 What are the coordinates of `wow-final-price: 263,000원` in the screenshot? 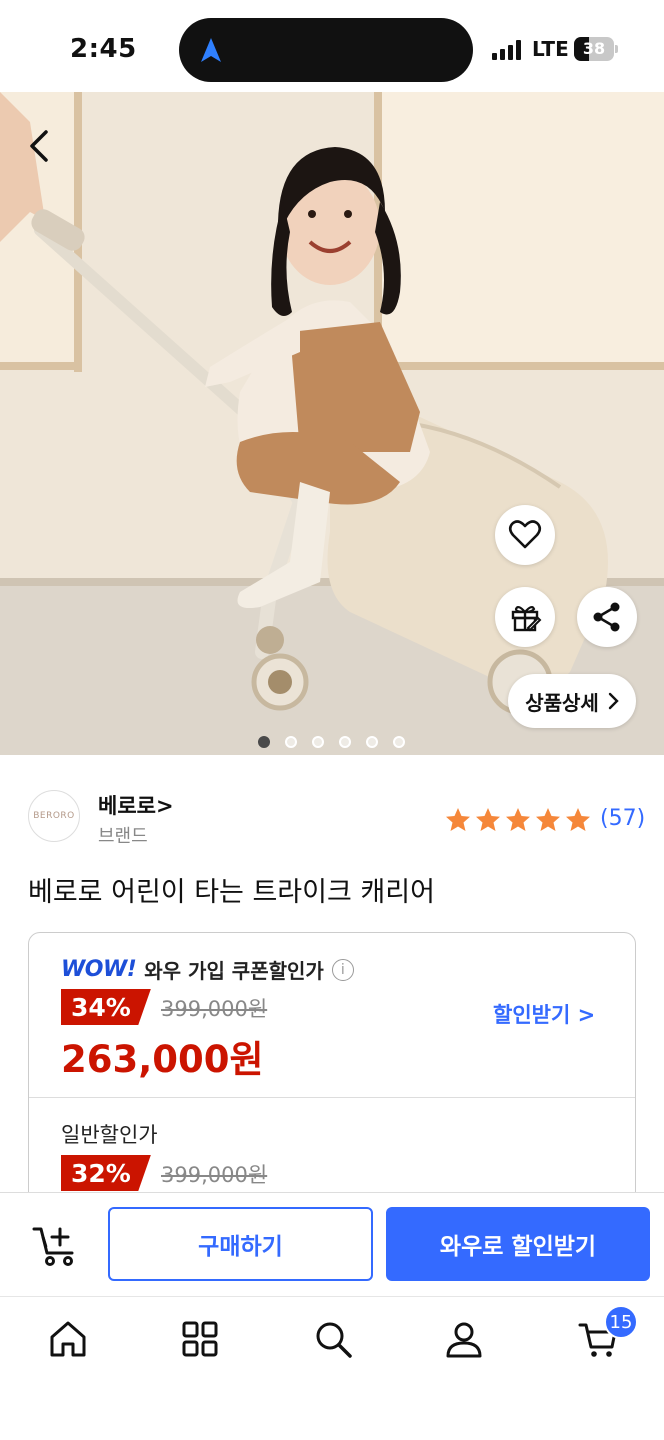 It's located at (162, 1059).